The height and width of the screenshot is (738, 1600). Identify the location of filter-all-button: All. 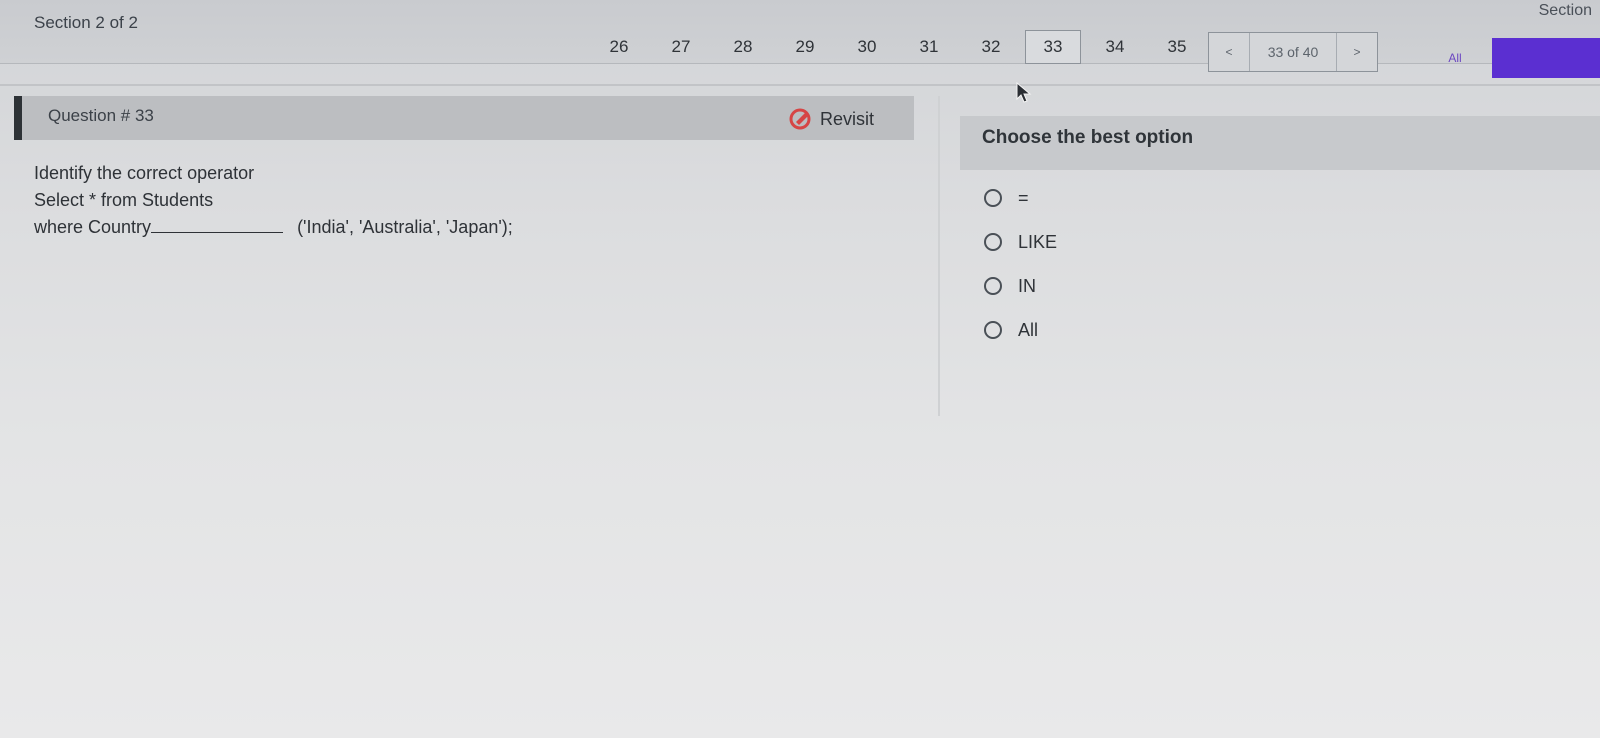
(1455, 58).